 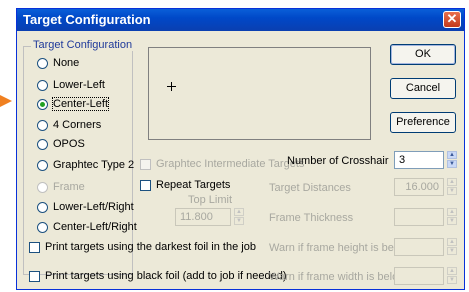 I want to click on warn-width-input, so click(x=419, y=276).